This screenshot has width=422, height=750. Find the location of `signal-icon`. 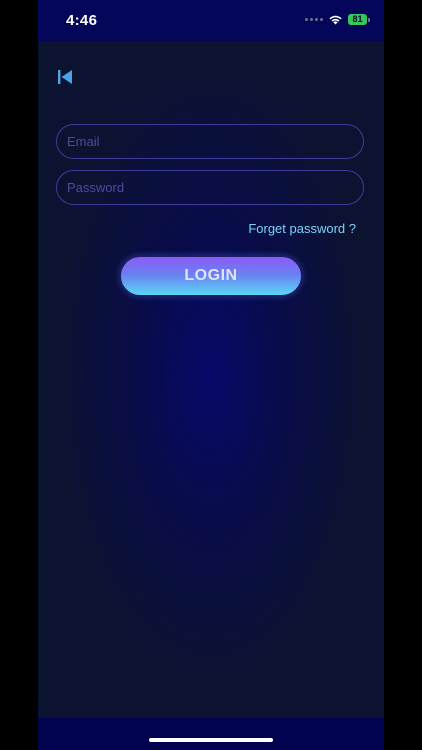

signal-icon is located at coordinates (314, 19).